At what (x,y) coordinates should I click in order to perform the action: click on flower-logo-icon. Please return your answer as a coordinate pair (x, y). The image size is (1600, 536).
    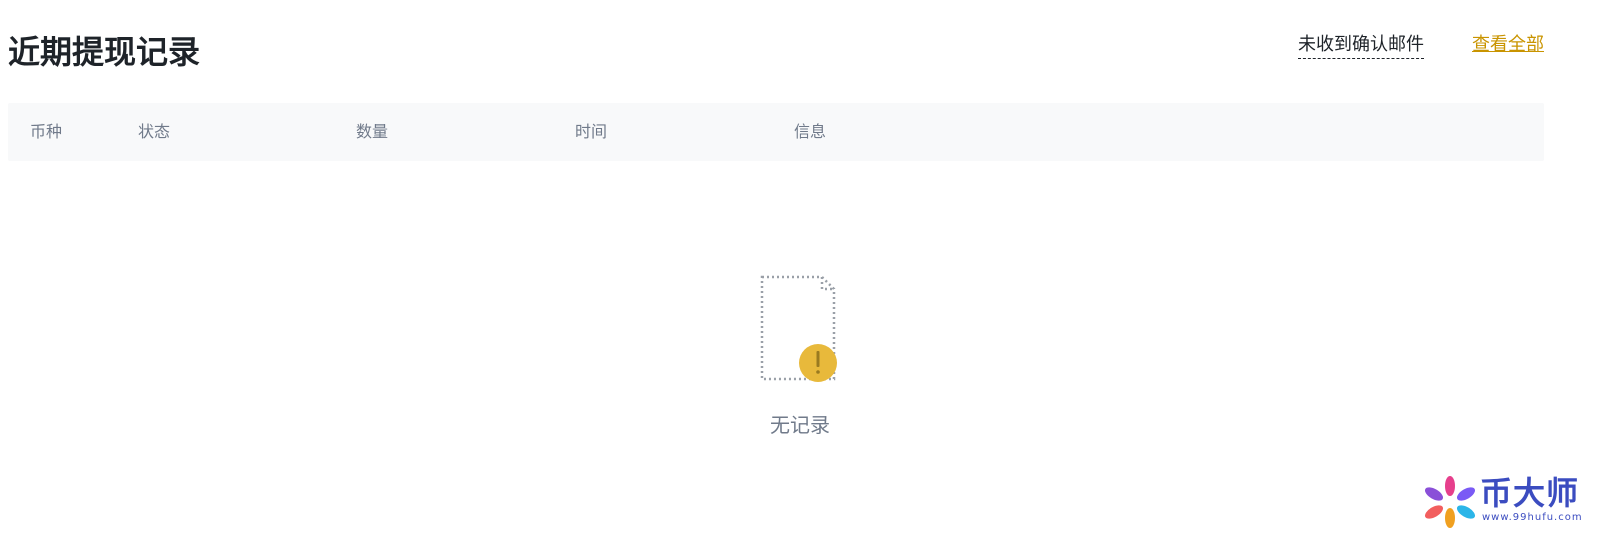
    Looking at the image, I should click on (1450, 502).